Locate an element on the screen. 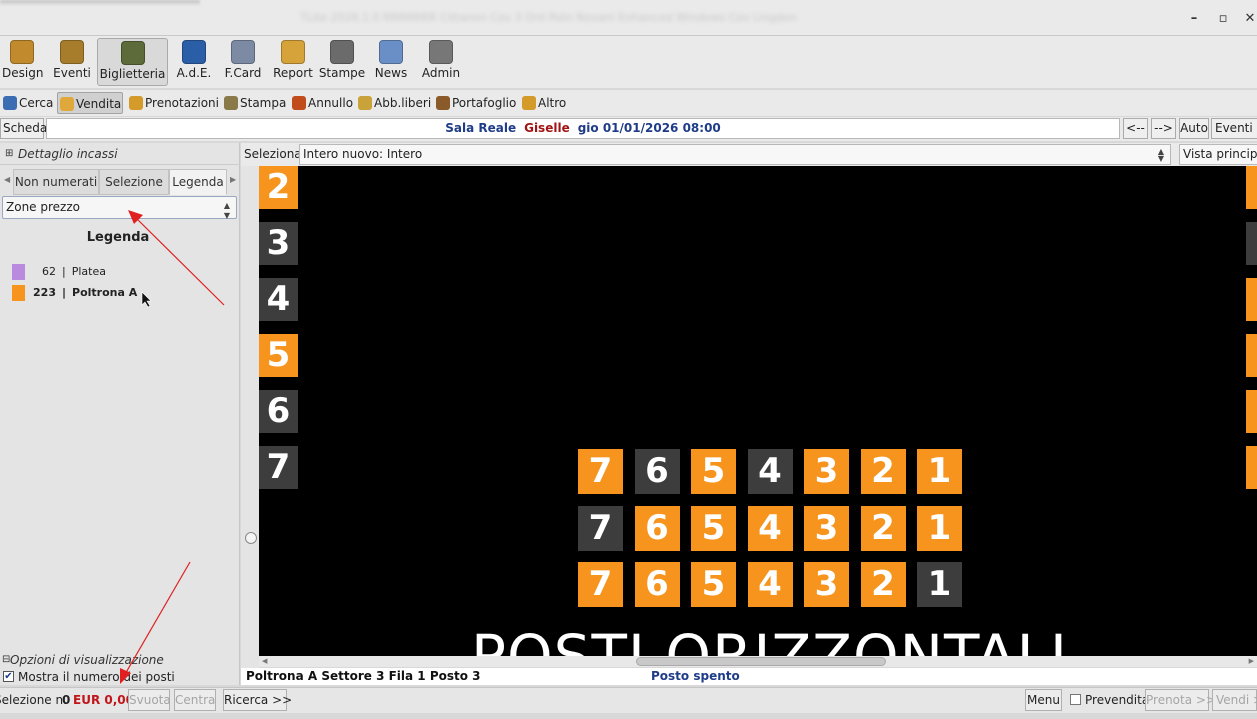 This screenshot has width=1257, height=719. auto-button: Auto is located at coordinates (1194, 128).